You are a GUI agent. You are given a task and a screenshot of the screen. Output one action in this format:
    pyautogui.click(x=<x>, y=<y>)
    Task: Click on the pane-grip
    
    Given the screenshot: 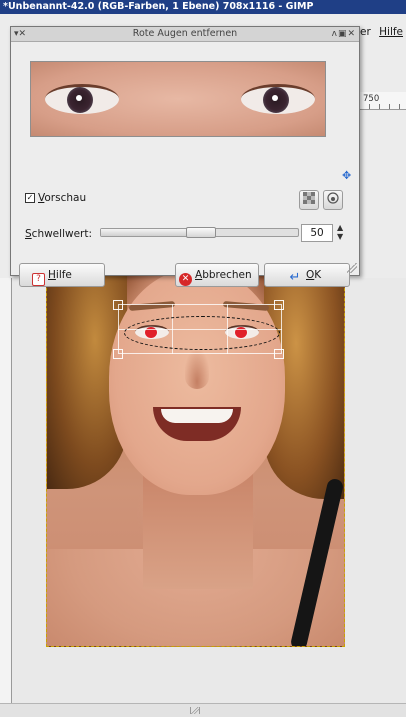 What is the action you would take?
    pyautogui.click(x=195, y=710)
    